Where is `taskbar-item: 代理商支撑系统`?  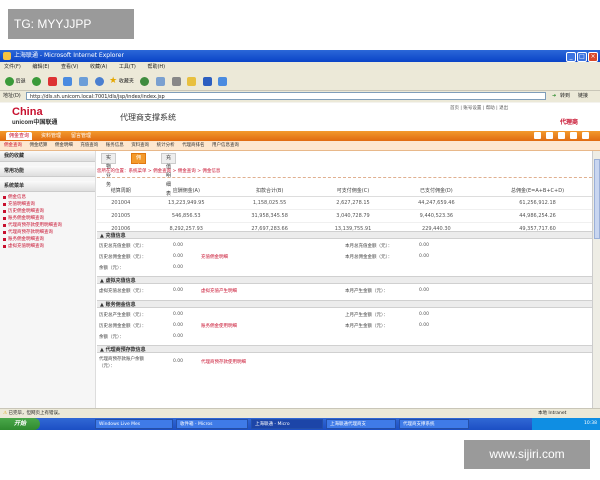
taskbar-item: 代理商支撑系统 is located at coordinates (434, 424).